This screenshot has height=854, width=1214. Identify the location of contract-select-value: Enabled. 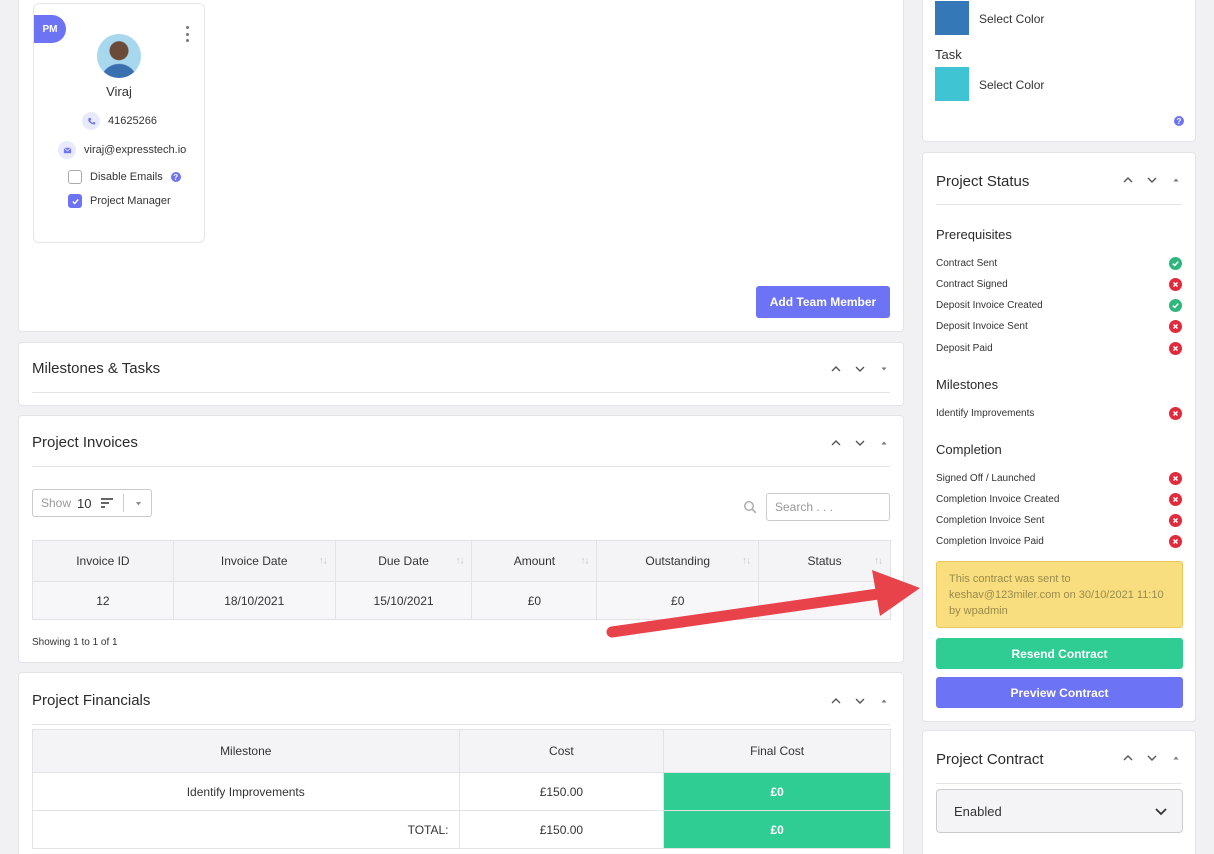
(978, 811).